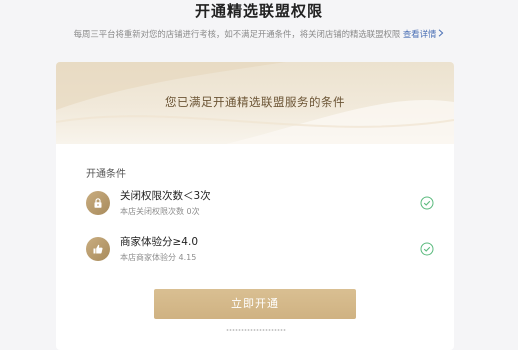 The image size is (518, 350). I want to click on condition-name: 商家体验分≥4.0, so click(159, 242).